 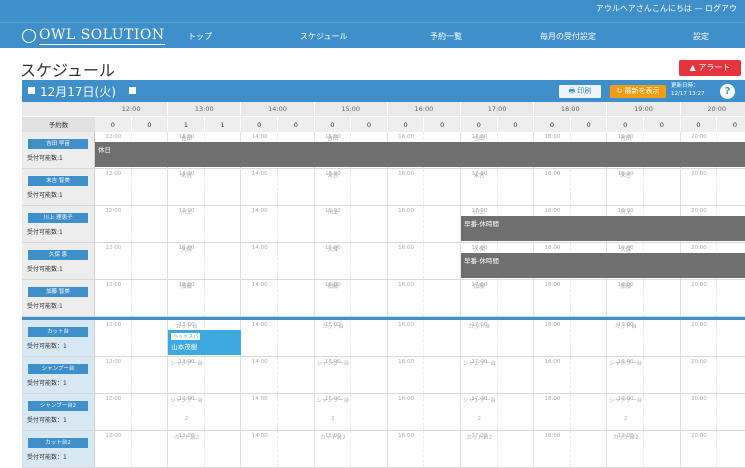 I want to click on nav-schedule: スケジュール, so click(x=323, y=36).